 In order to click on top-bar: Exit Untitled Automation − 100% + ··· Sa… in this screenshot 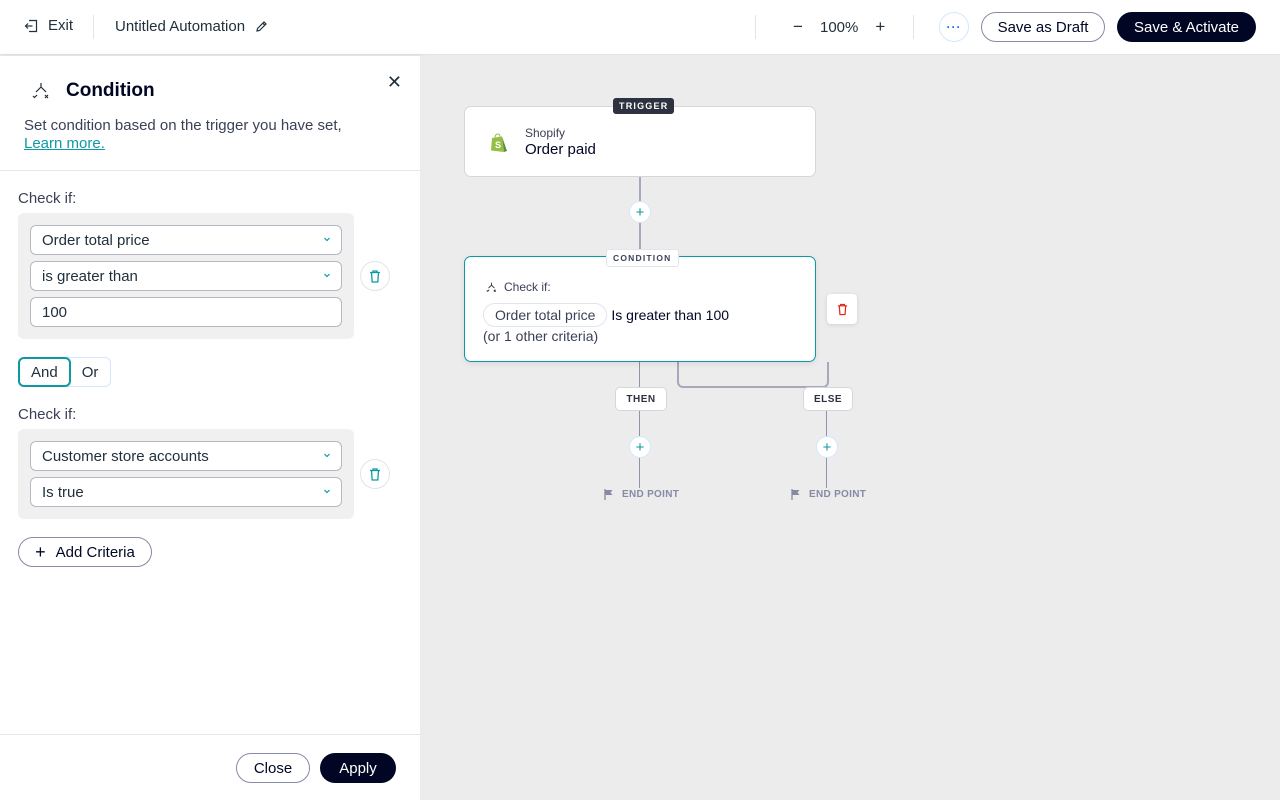, I will do `click(640, 27)`.